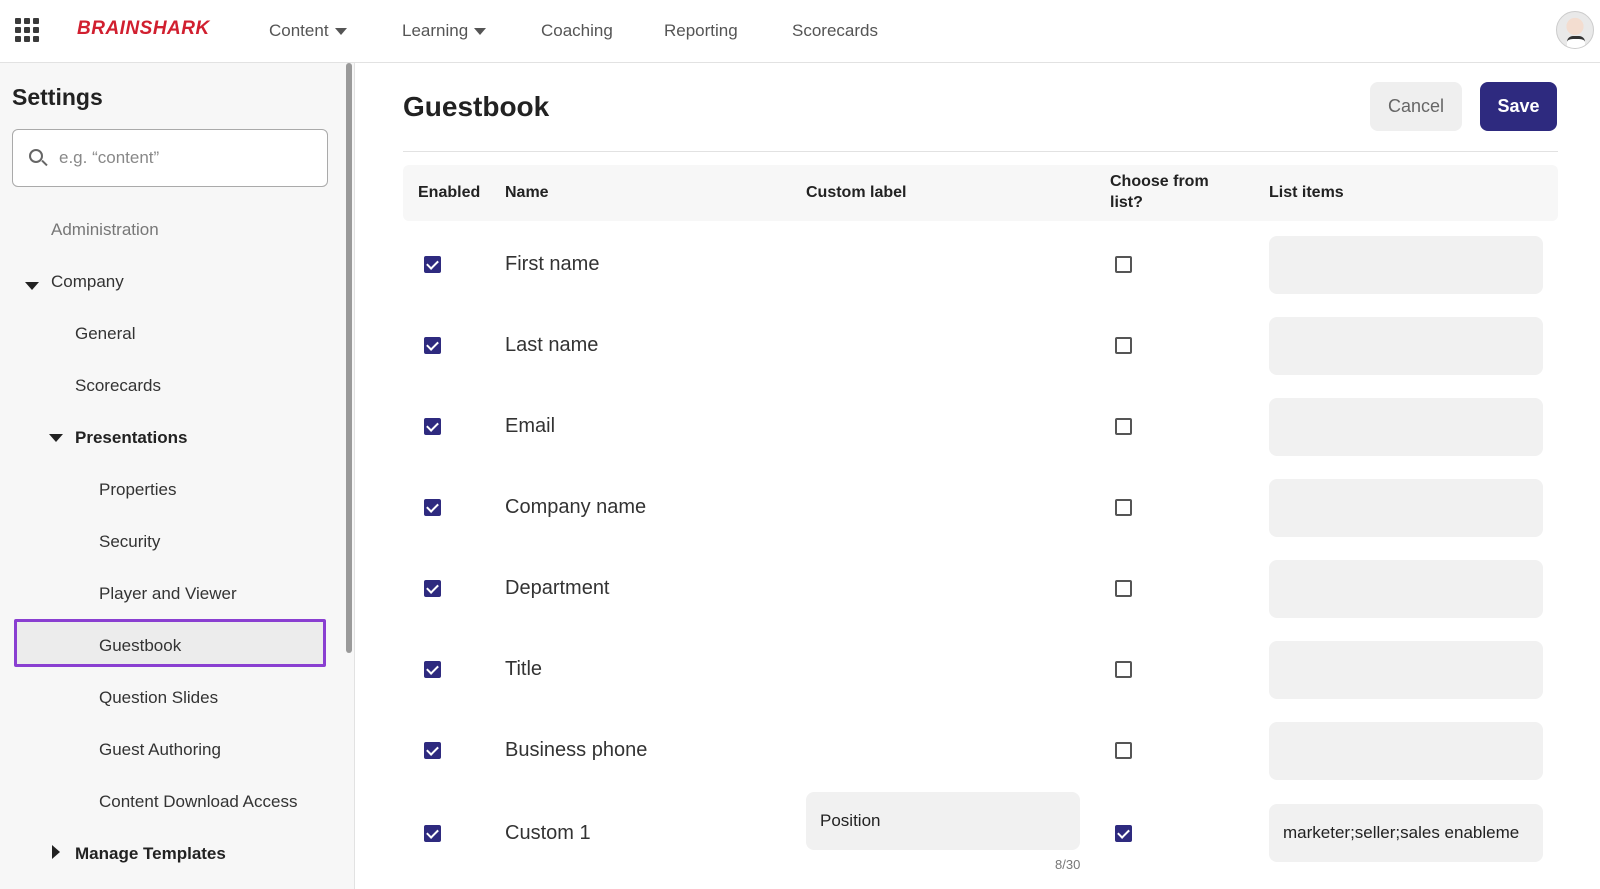  I want to click on sidebar-item-company: Company, so click(87, 282).